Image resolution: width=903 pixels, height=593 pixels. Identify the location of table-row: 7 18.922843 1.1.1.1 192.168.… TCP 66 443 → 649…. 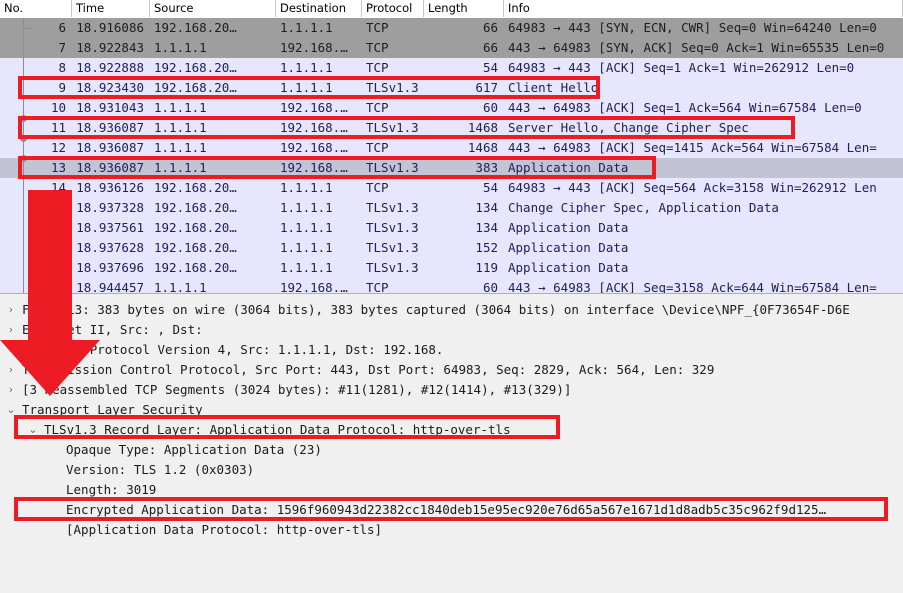
(451, 48).